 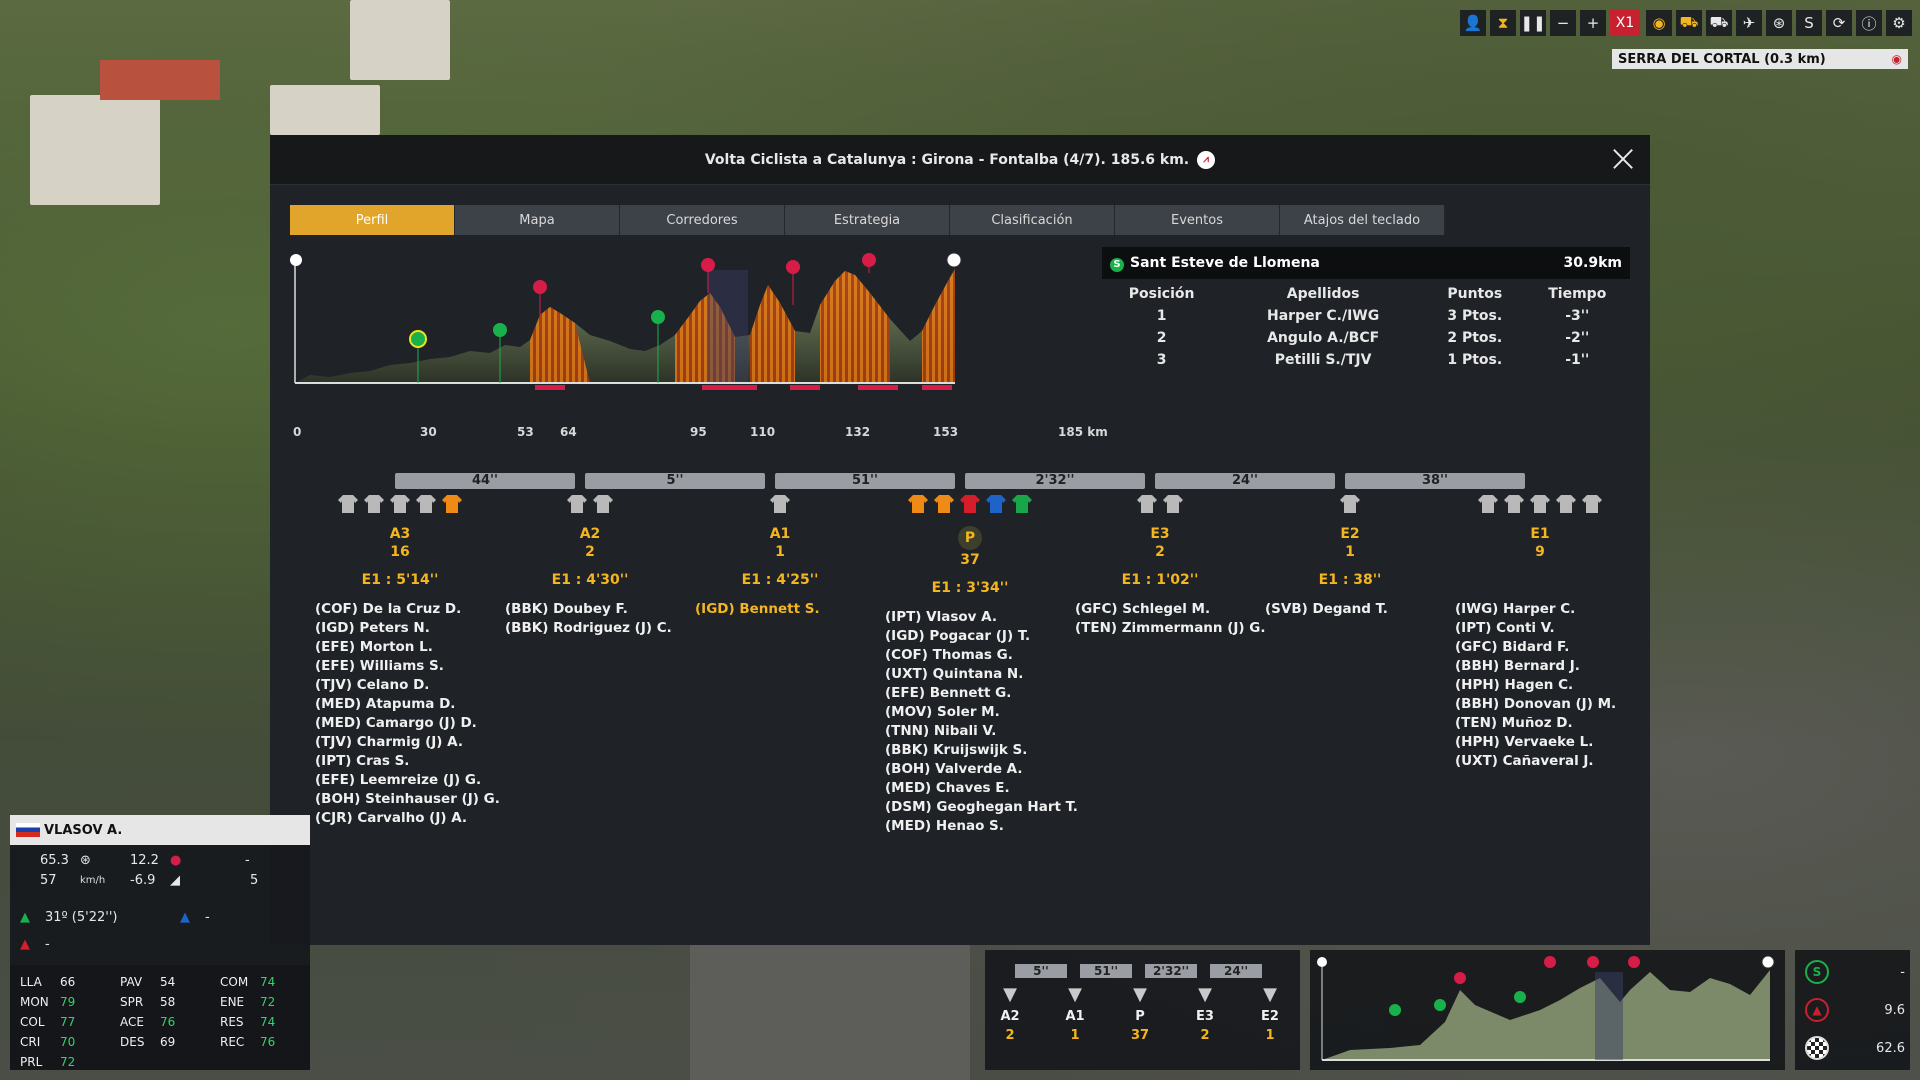 I want to click on tab-eventos: Eventos, so click(x=1197, y=220).